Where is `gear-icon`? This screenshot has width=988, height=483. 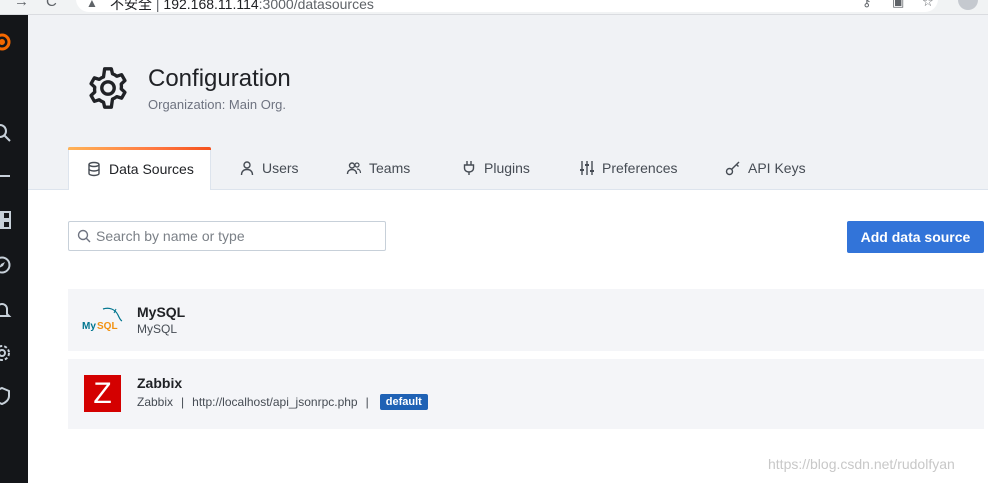
gear-icon is located at coordinates (6, 353).